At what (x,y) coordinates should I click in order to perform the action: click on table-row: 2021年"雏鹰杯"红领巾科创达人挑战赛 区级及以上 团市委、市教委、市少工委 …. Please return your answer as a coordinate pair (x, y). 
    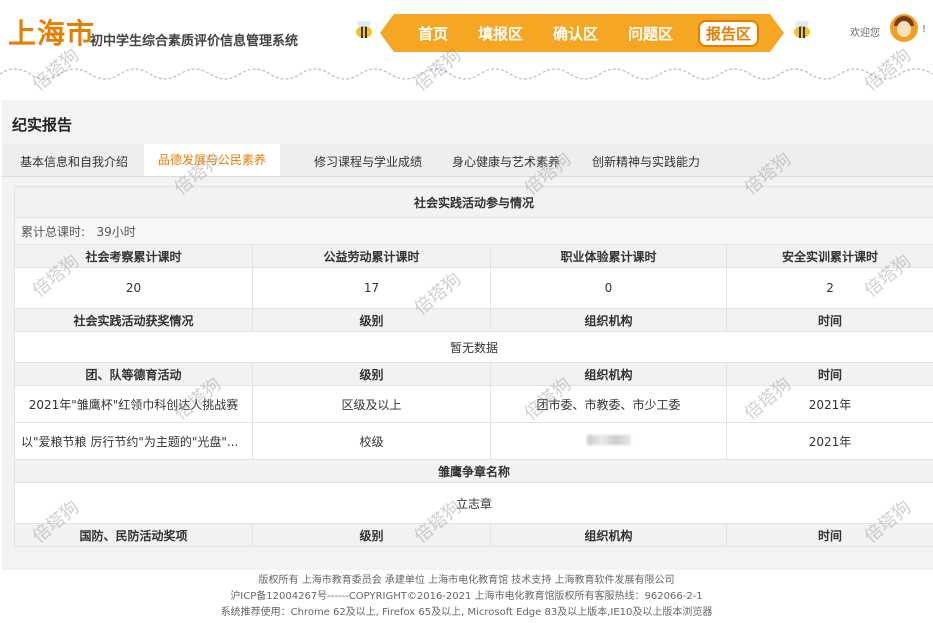
    Looking at the image, I should click on (473, 404).